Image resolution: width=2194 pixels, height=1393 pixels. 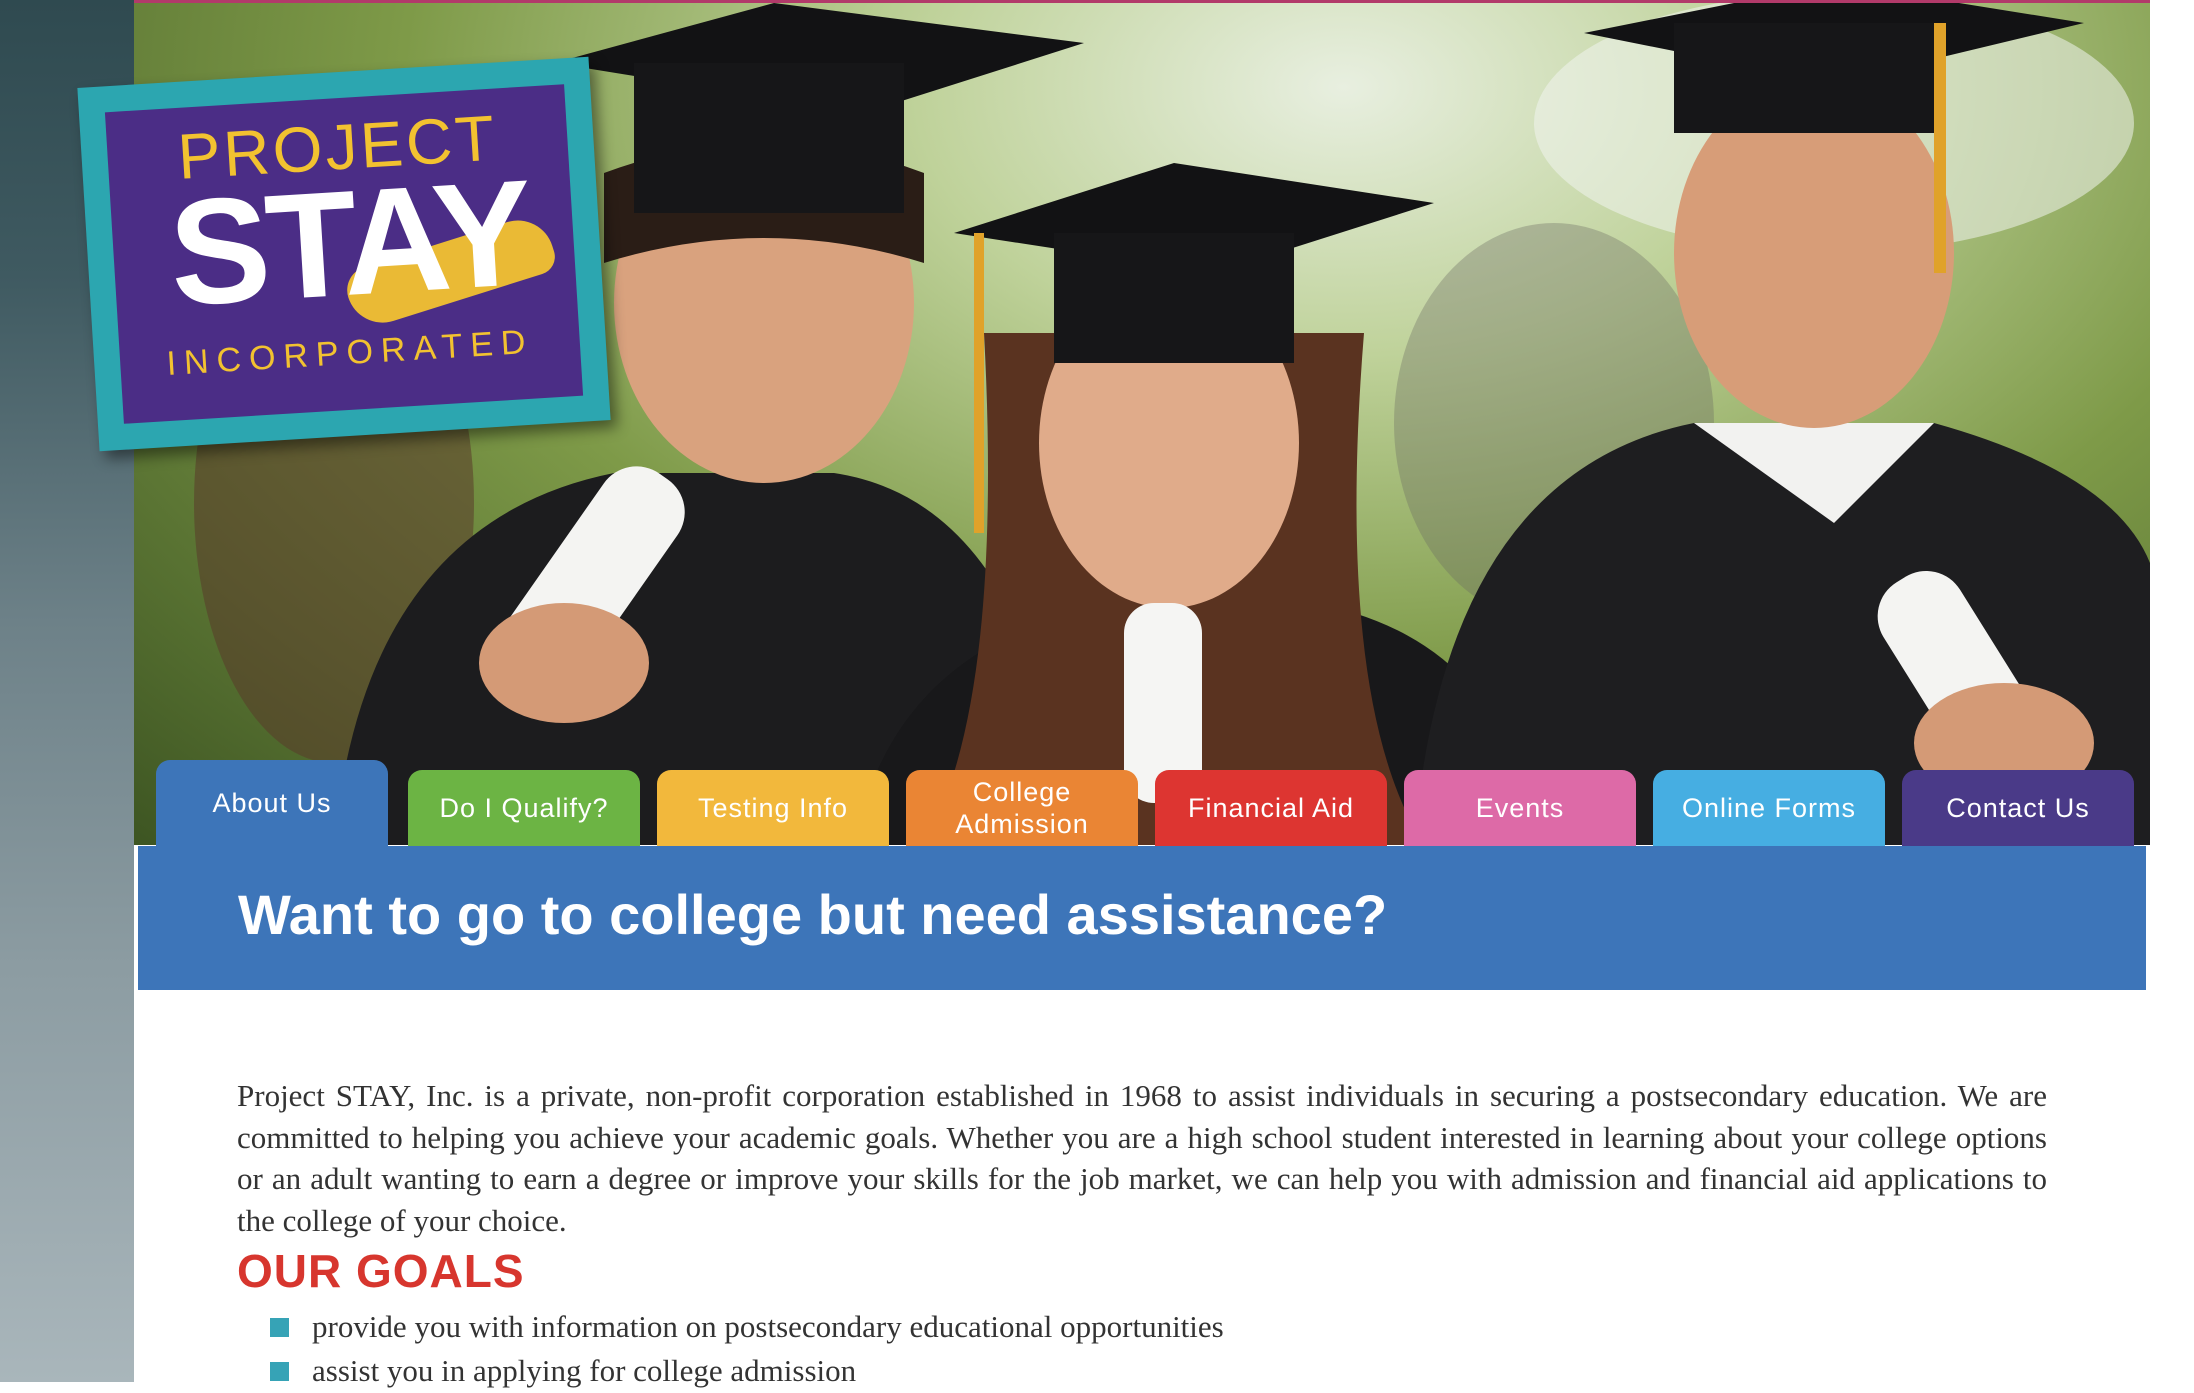 What do you see at coordinates (524, 808) in the screenshot?
I see `tab-do-i-qualify: Do I Qualify?` at bounding box center [524, 808].